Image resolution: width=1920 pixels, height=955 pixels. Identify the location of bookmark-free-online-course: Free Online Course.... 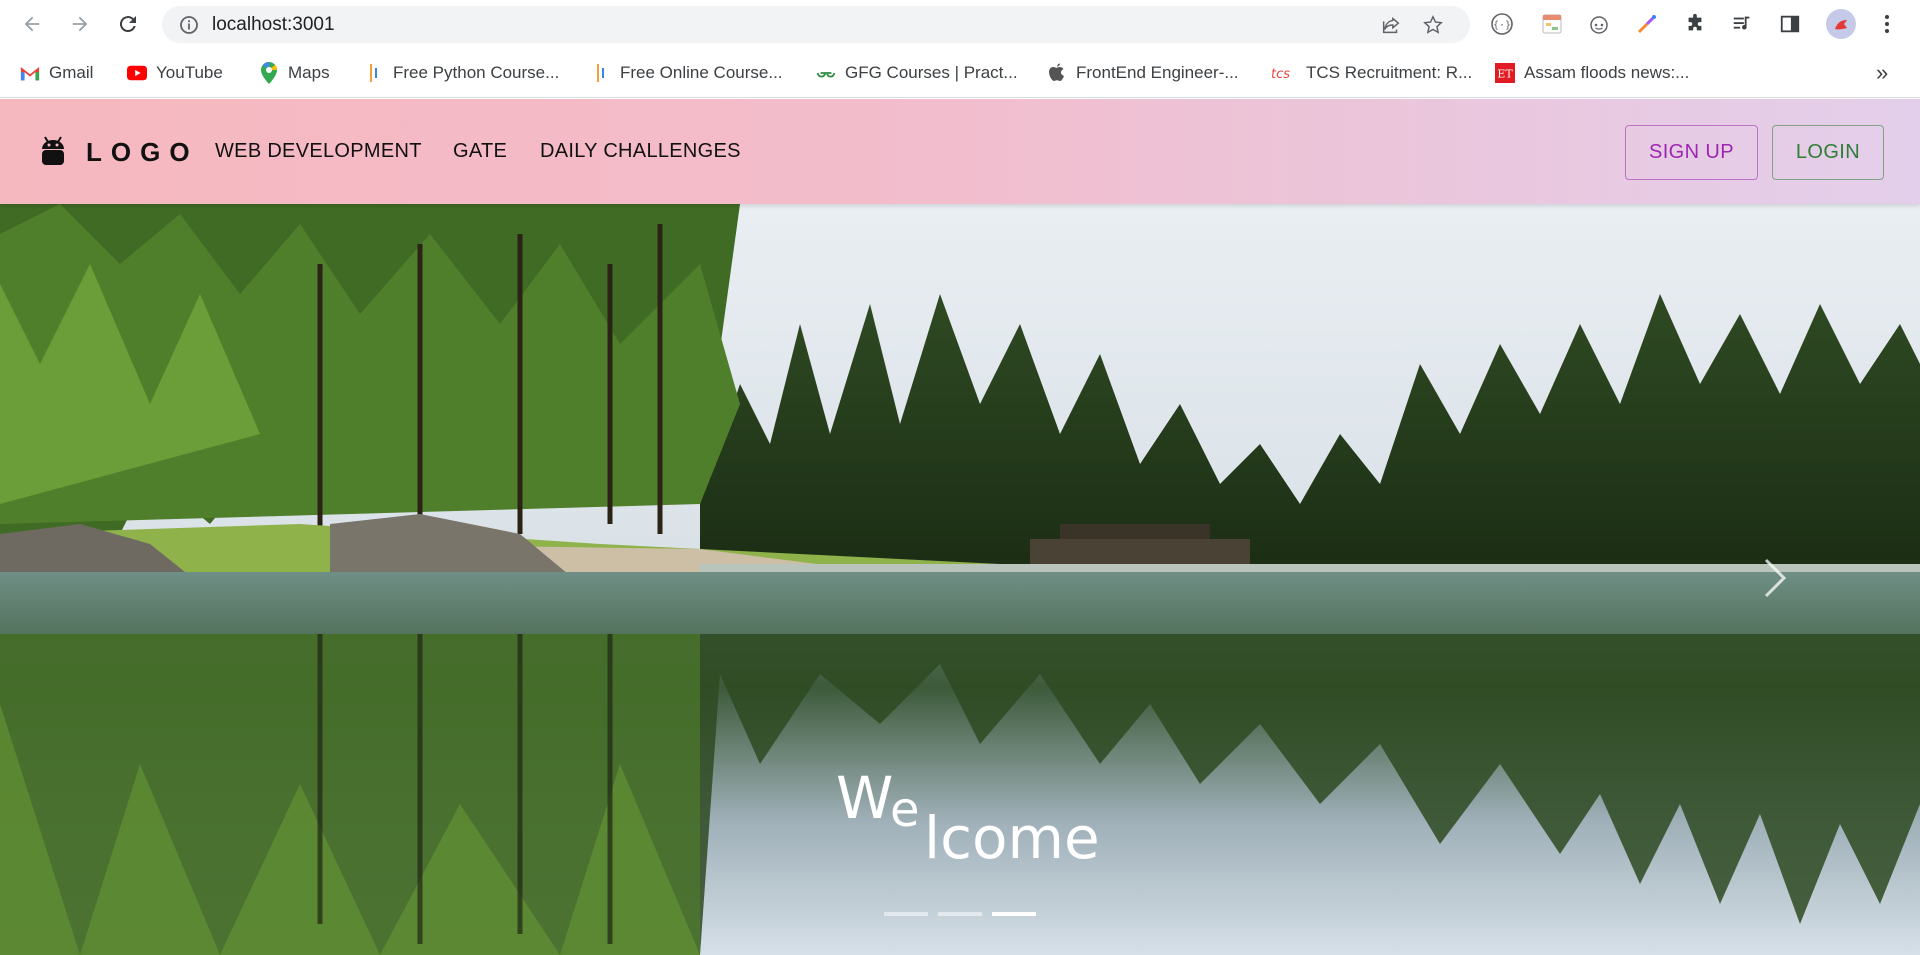
(687, 73).